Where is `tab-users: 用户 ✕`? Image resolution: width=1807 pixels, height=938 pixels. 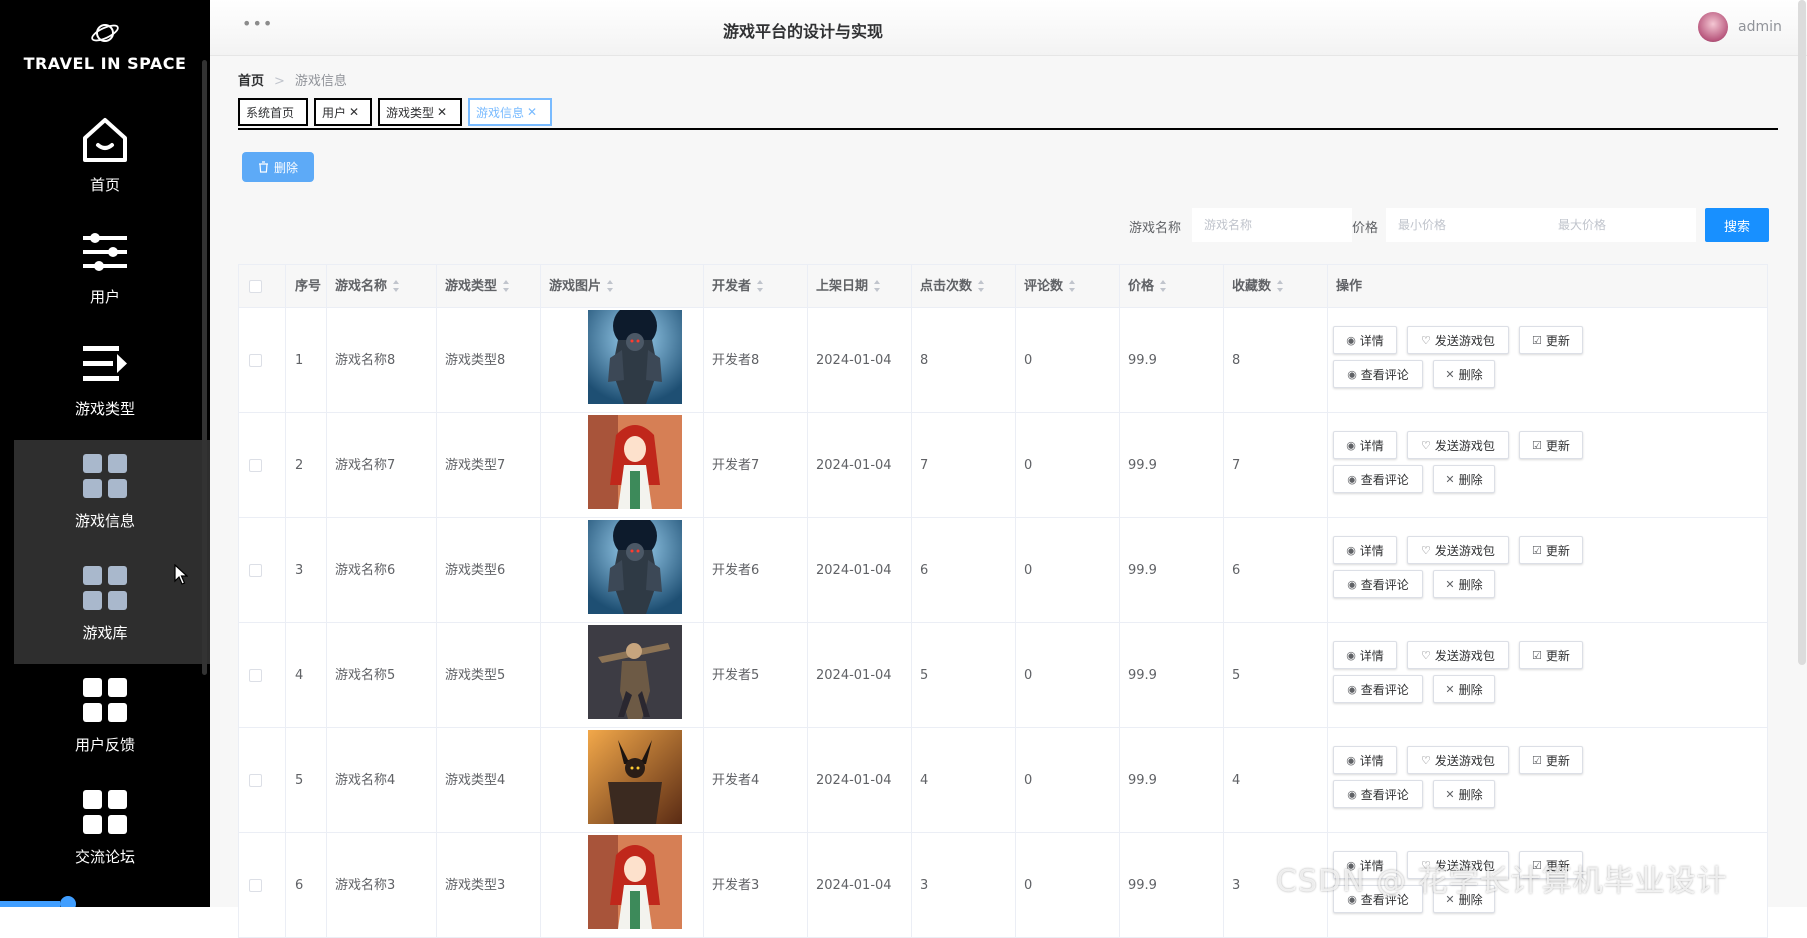 tab-users: 用户 ✕ is located at coordinates (343, 112).